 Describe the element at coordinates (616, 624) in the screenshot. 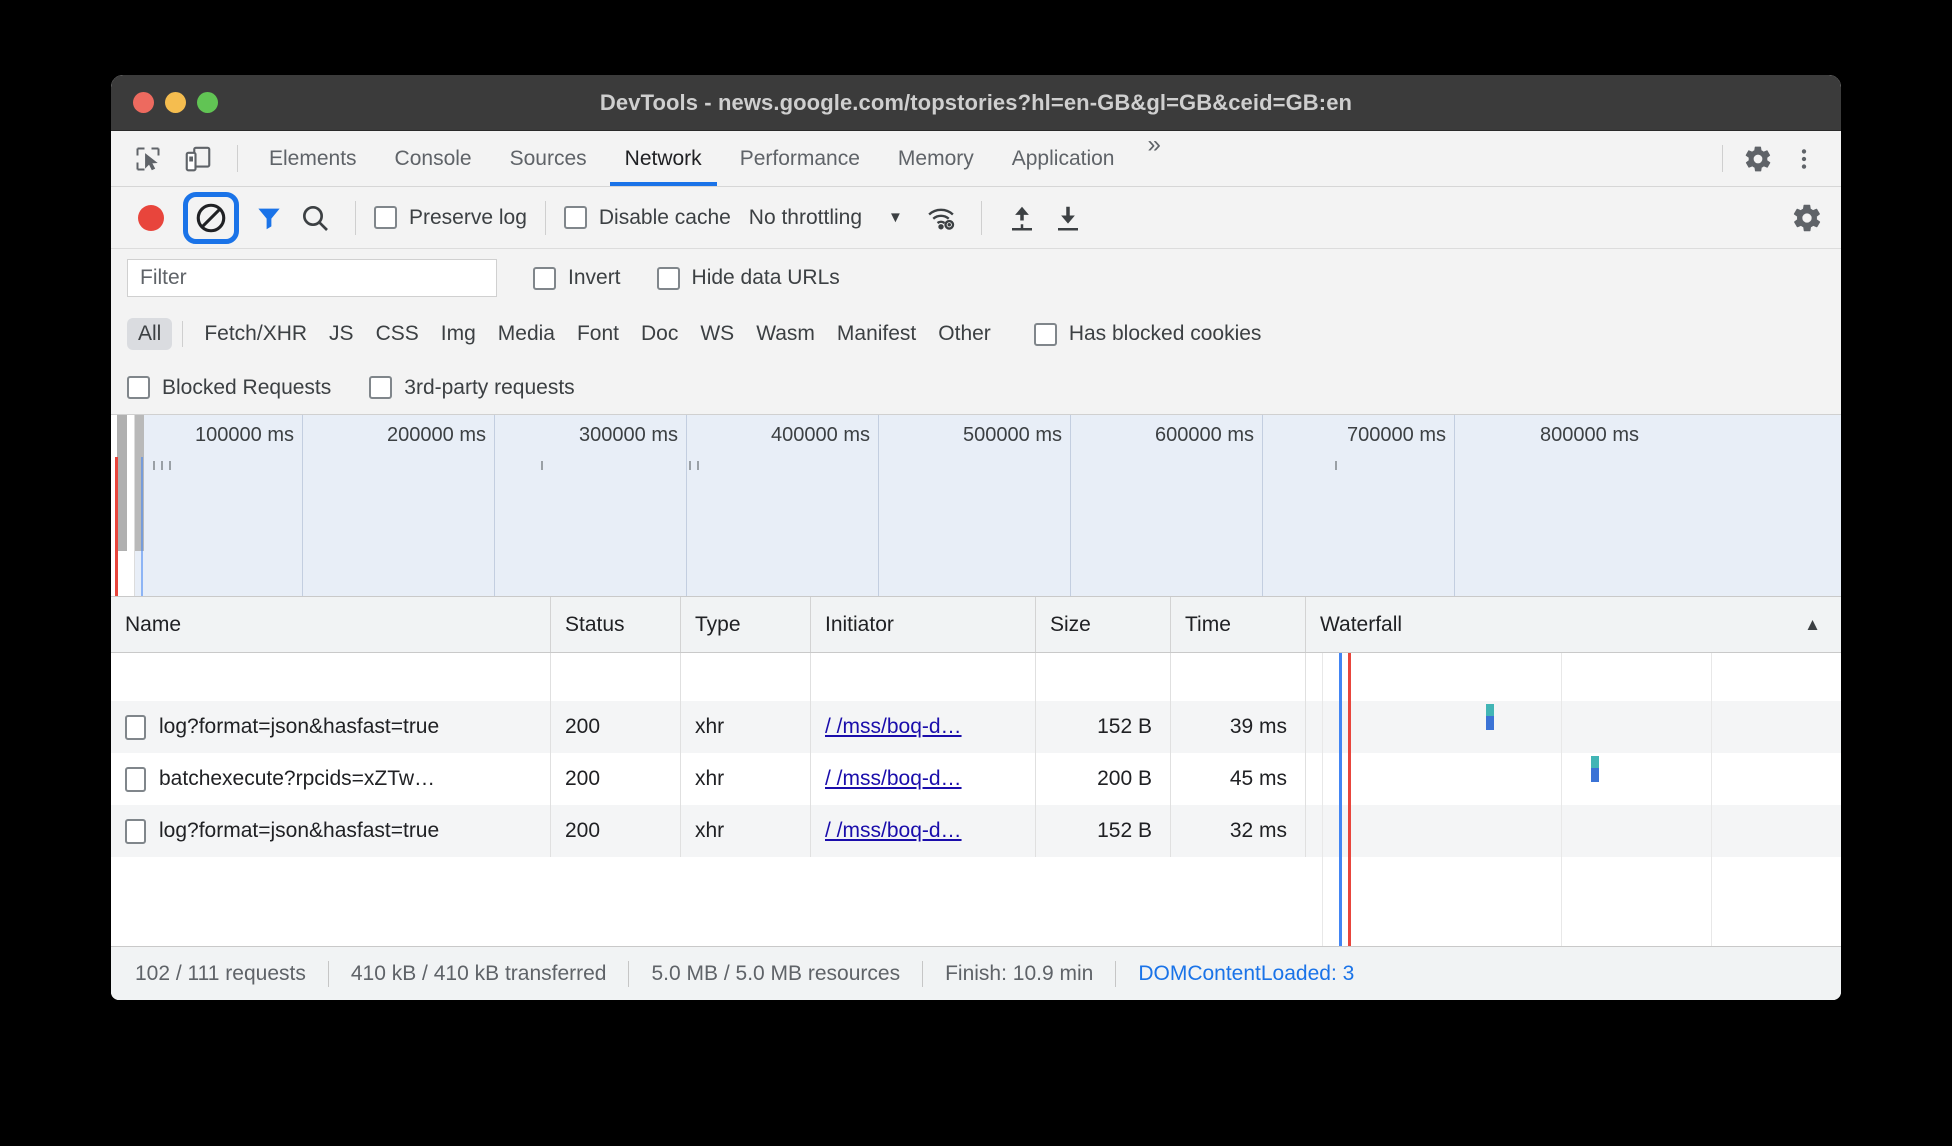

I see `column-header-status: Status` at that location.